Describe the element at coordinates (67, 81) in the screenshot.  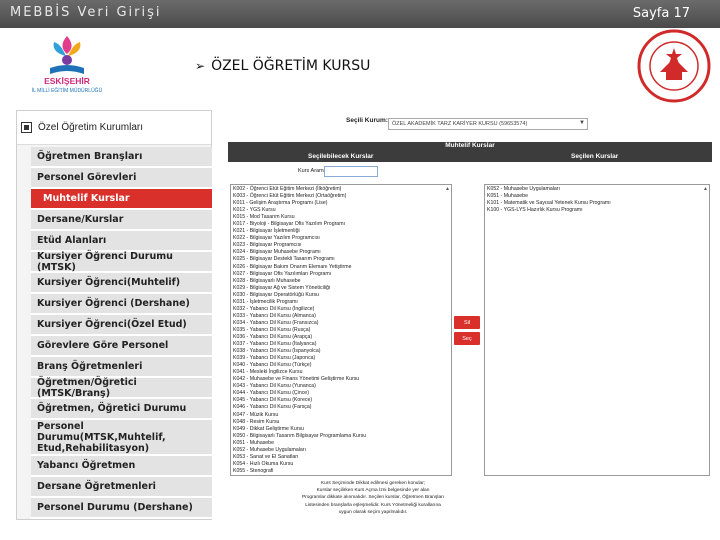
I see `logo-text: ESKİŞEHİR` at that location.